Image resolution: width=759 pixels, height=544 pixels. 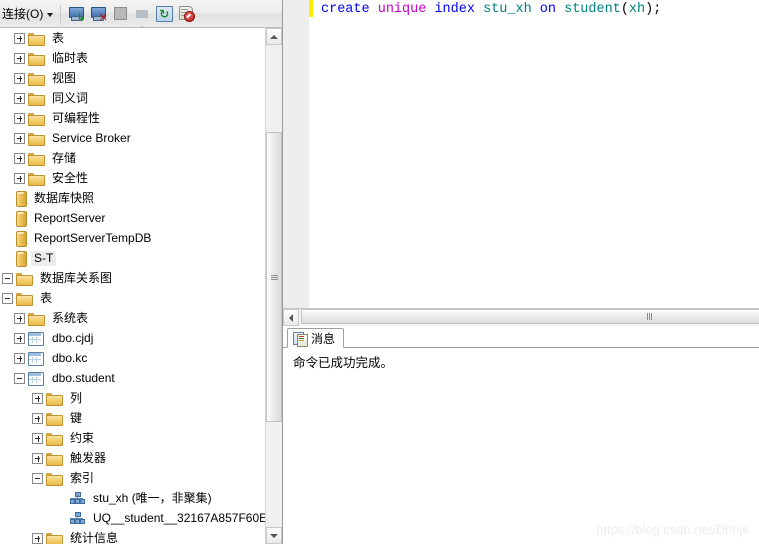 I want to click on tree-item: 统计信息, so click(x=131, y=536).